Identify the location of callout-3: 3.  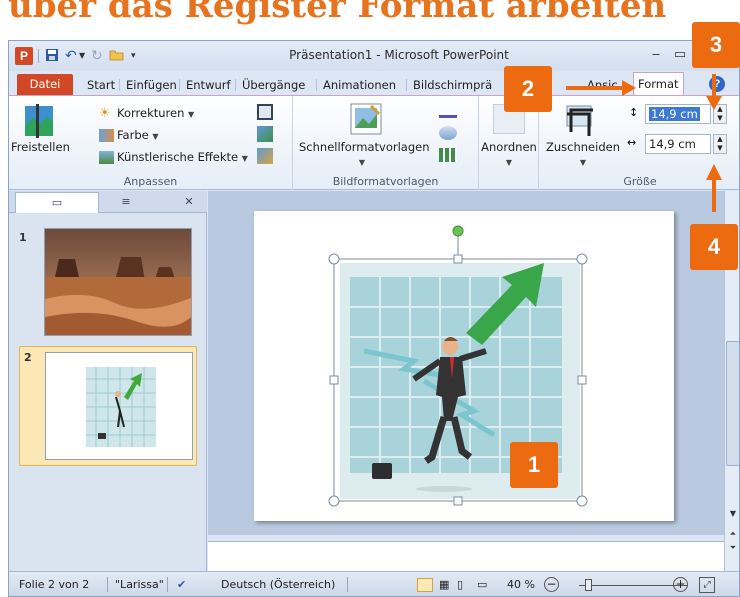
(716, 45).